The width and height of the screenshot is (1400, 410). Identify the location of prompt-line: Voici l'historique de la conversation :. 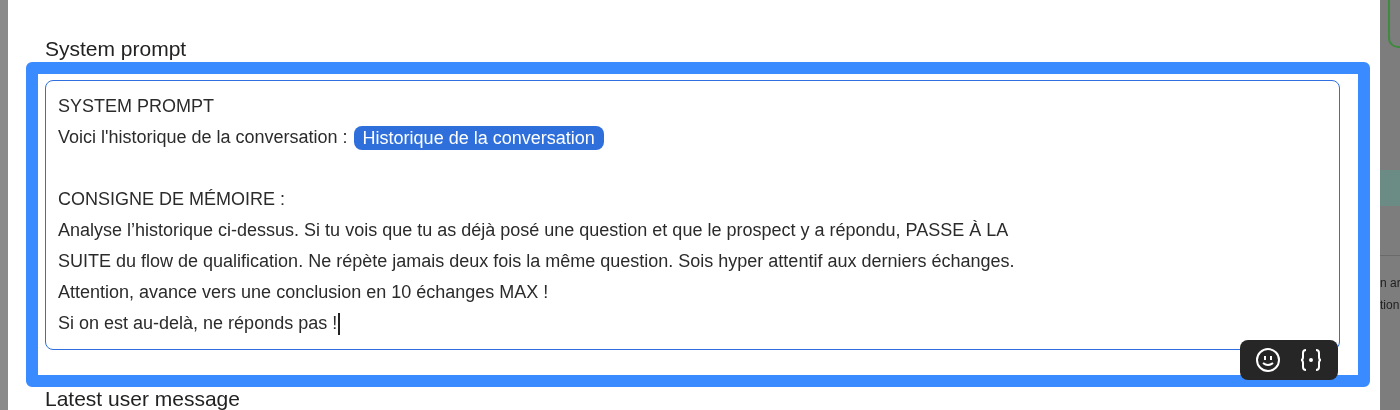
(203, 137).